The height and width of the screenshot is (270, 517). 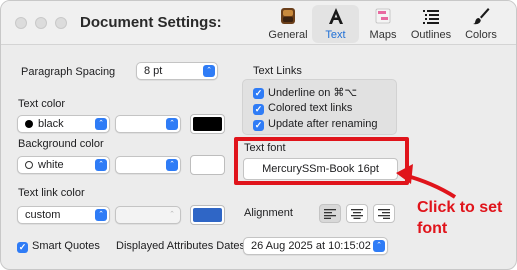 What do you see at coordinates (459, 218) in the screenshot?
I see `annotation-text: Click to set font` at bounding box center [459, 218].